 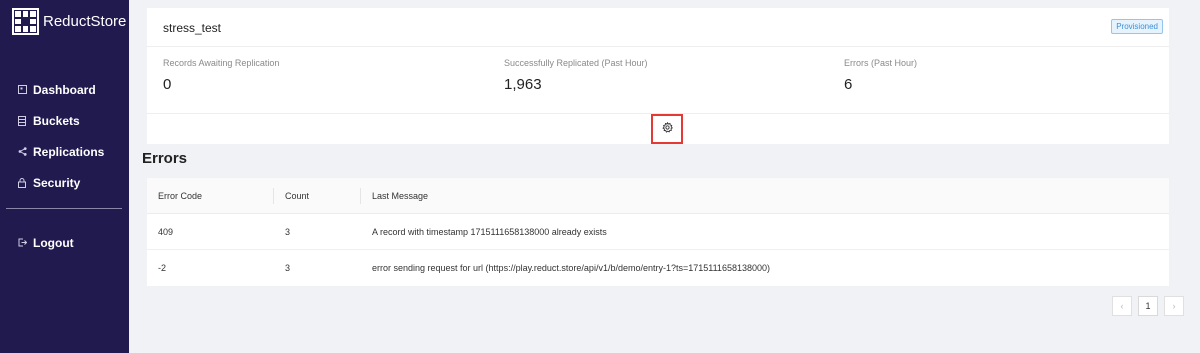 I want to click on stat-awaiting: Records Awaiting Replication 0, so click(x=221, y=75).